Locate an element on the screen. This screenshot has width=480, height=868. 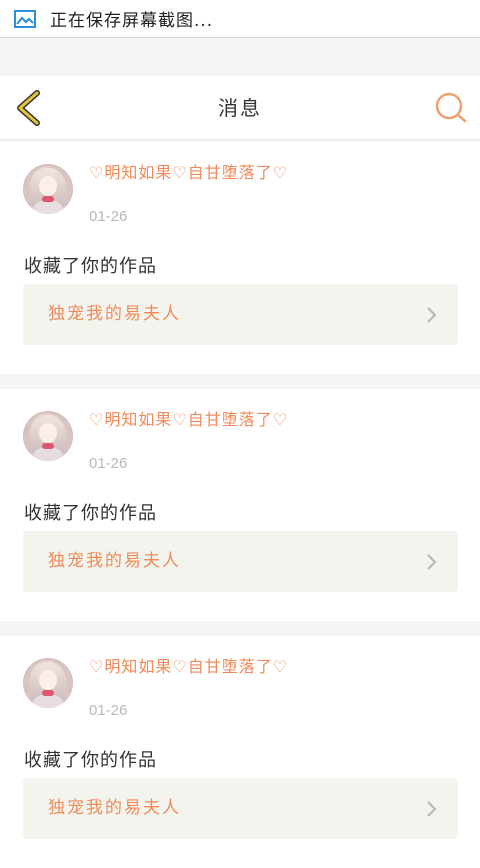
screenshot-gallery-icon is located at coordinates (25, 18).